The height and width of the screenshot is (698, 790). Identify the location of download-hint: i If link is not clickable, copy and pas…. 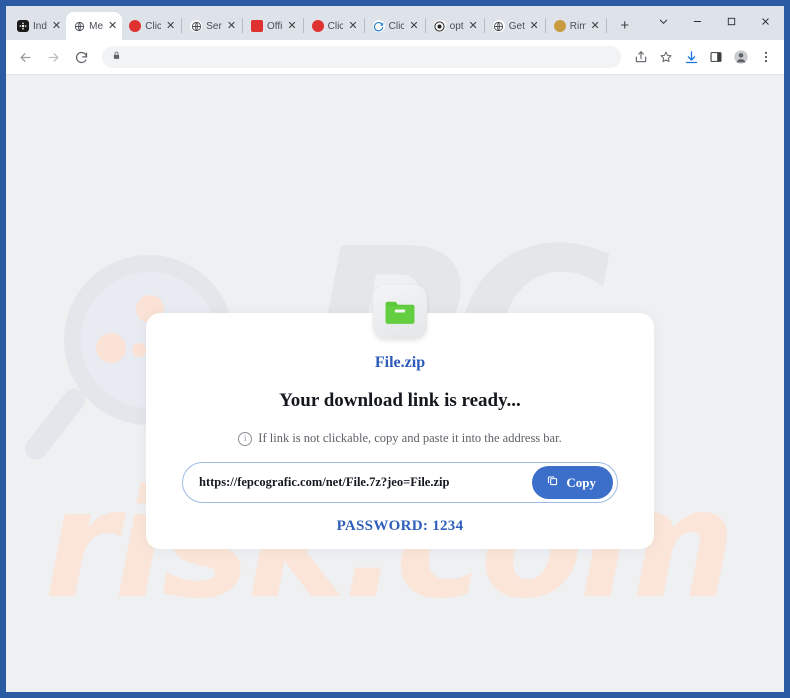
(400, 438).